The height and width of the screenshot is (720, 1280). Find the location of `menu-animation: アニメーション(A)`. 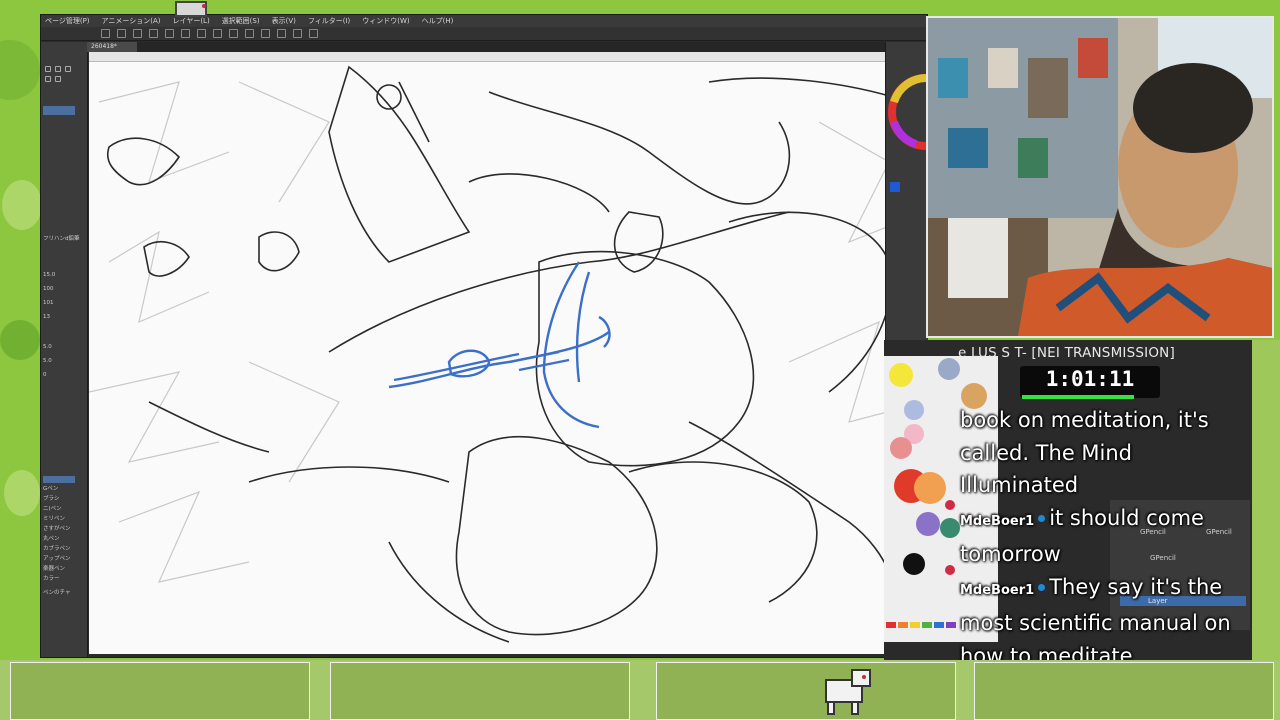

menu-animation: アニメーション(A) is located at coordinates (131, 21).